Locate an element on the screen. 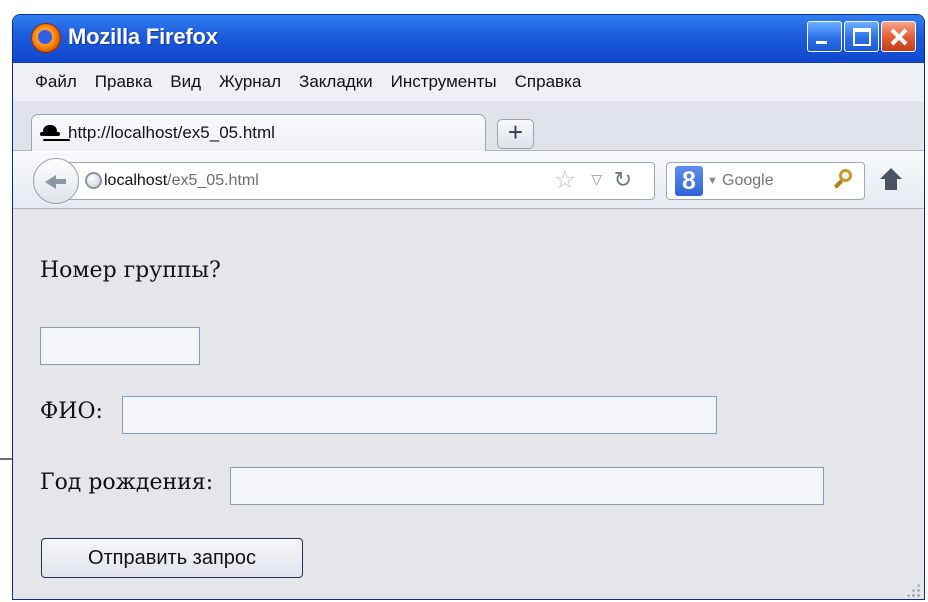 The width and height of the screenshot is (928, 602). group-number-input is located at coordinates (120, 346).